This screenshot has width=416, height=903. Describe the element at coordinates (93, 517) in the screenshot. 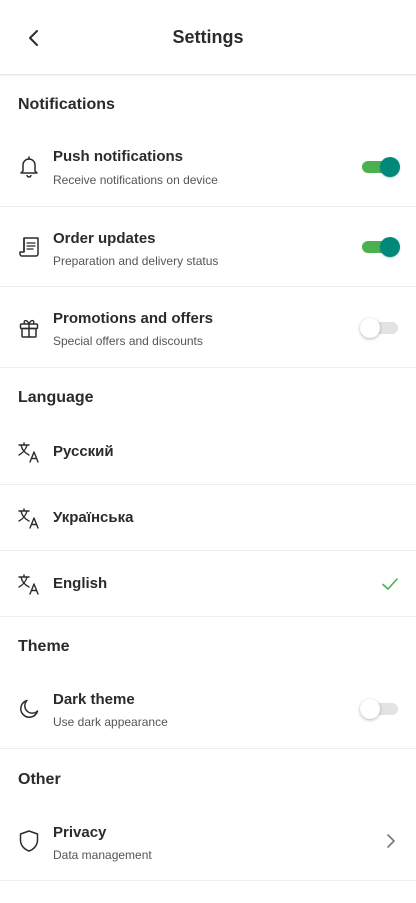

I see `language-label: Українська` at that location.